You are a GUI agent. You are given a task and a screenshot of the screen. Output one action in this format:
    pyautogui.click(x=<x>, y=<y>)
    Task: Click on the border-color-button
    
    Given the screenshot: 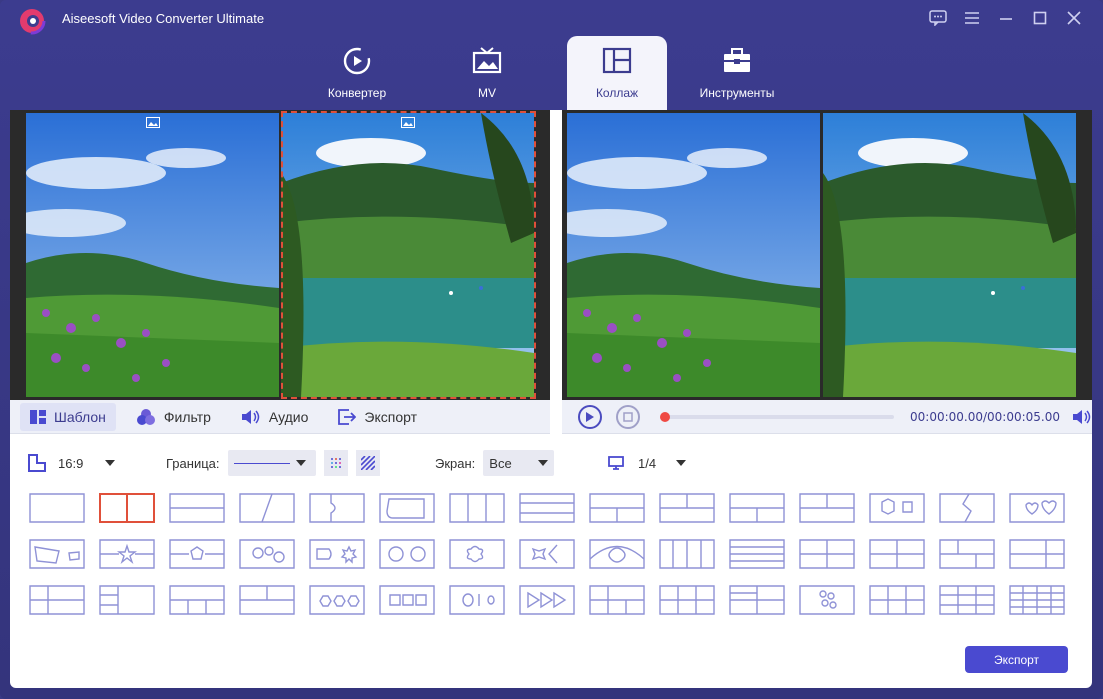 What is the action you would take?
    pyautogui.click(x=335, y=463)
    